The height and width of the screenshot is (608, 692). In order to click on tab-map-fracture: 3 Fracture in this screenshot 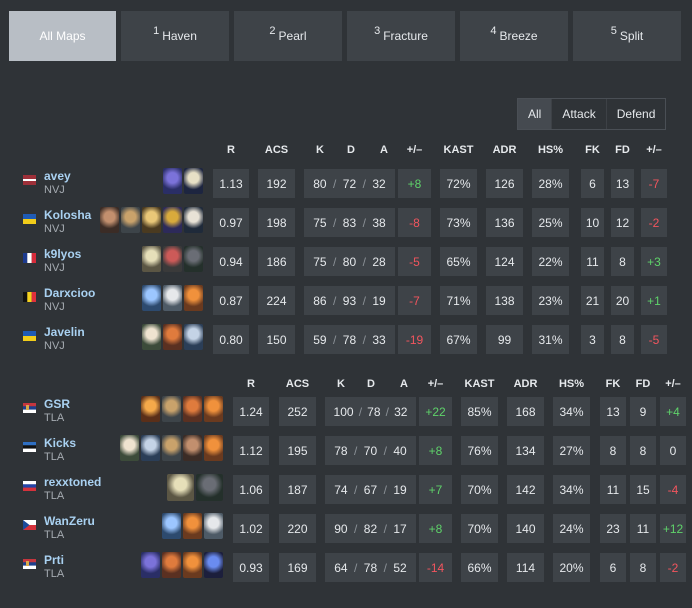, I will do `click(401, 36)`.